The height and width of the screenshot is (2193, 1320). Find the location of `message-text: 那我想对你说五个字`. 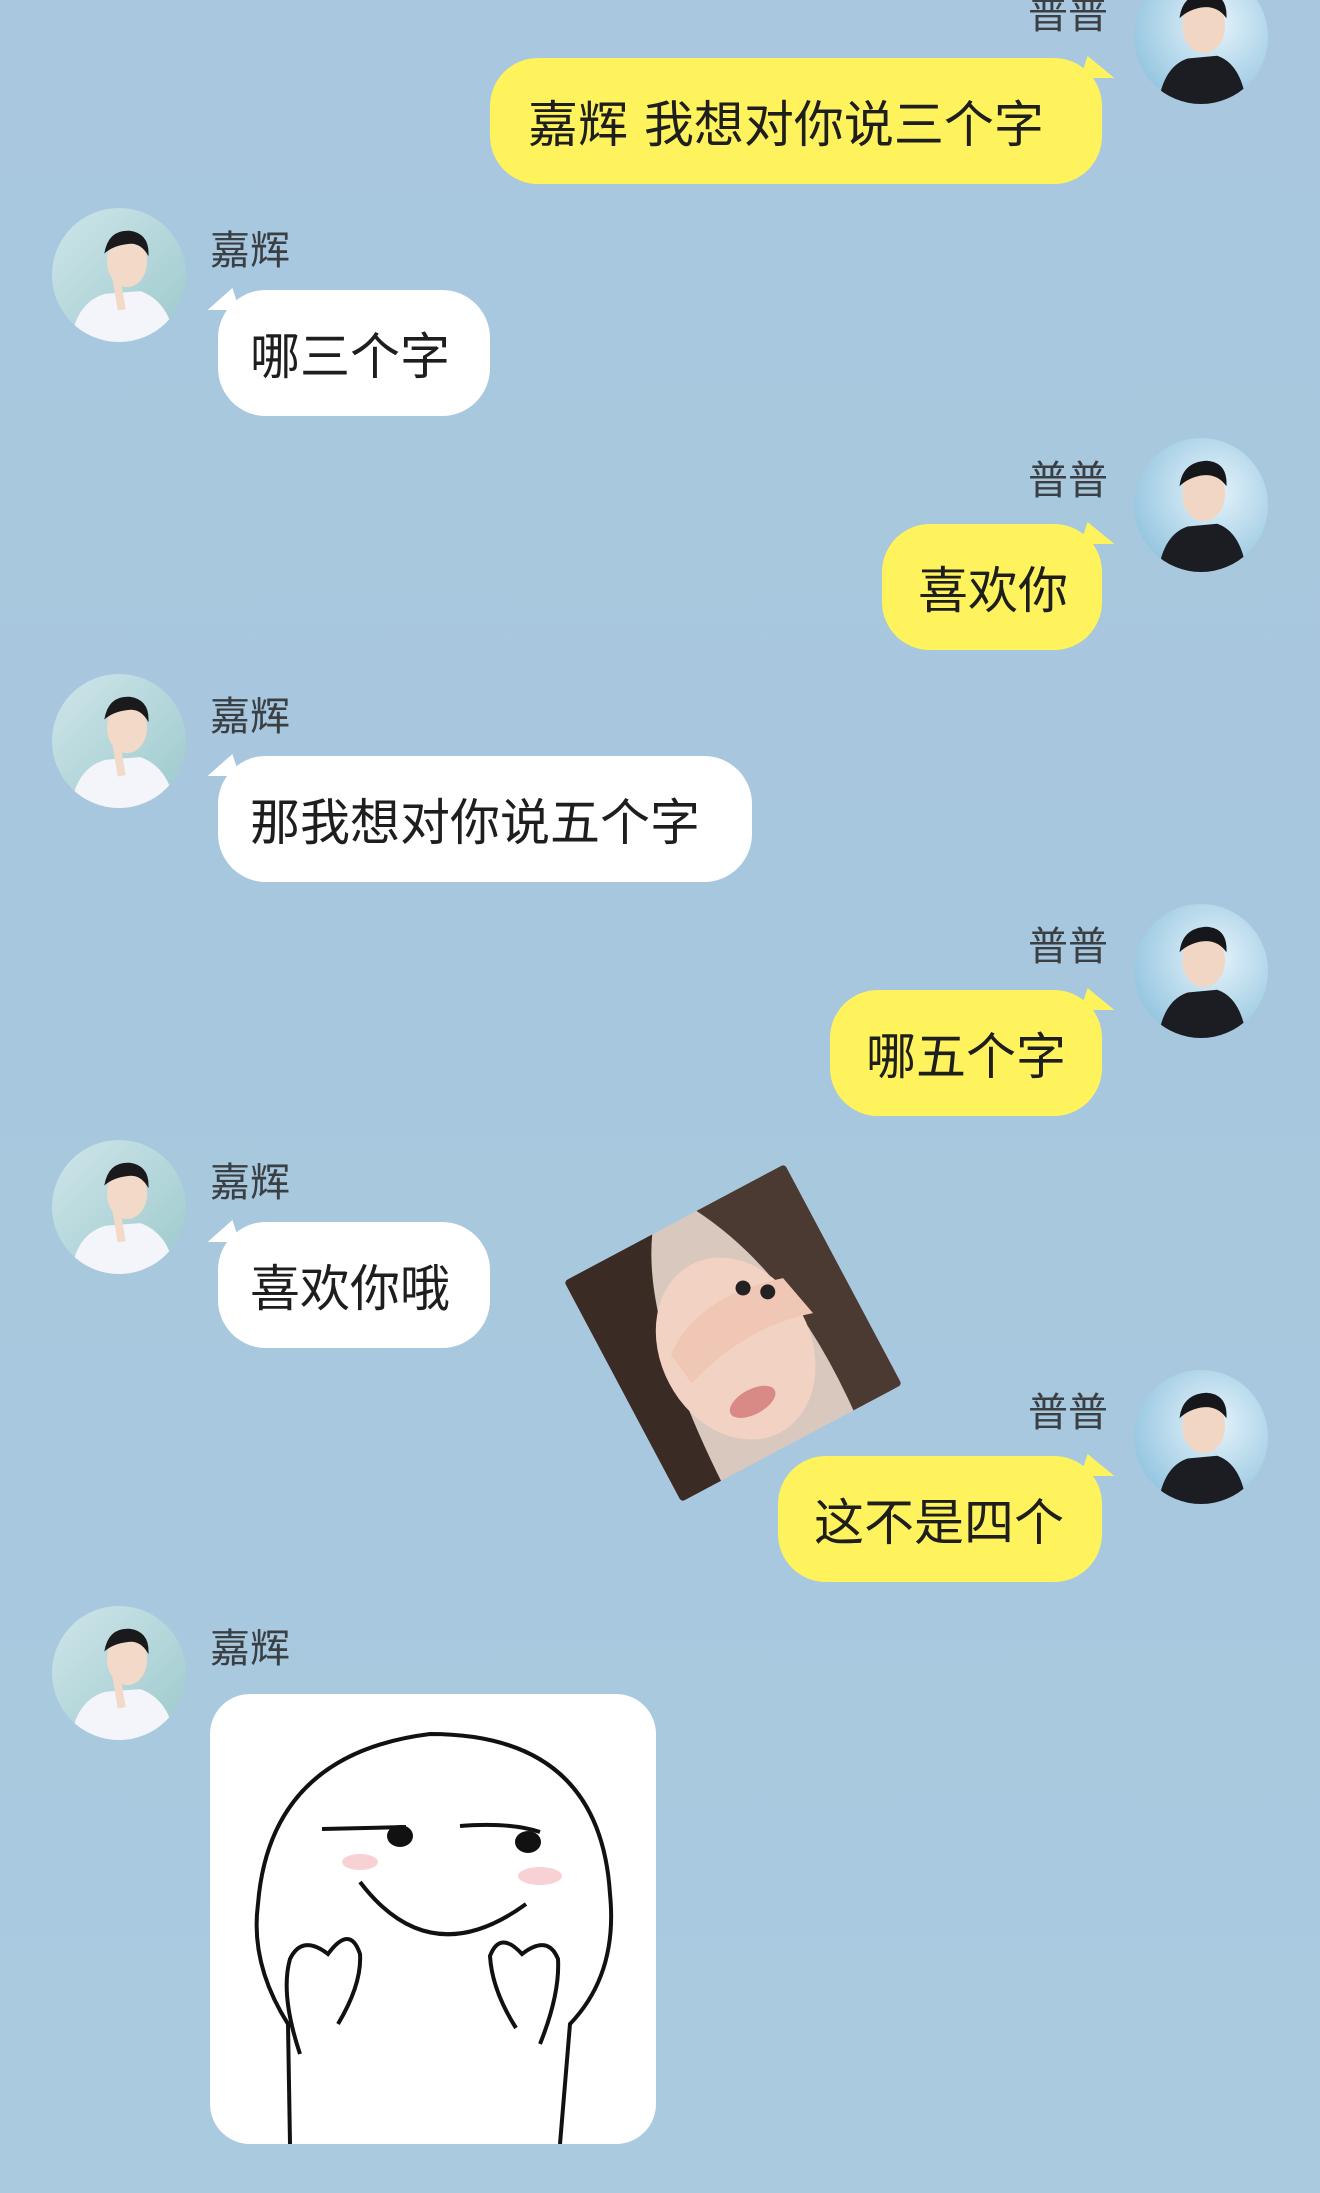

message-text: 那我想对你说五个字 is located at coordinates (475, 823).